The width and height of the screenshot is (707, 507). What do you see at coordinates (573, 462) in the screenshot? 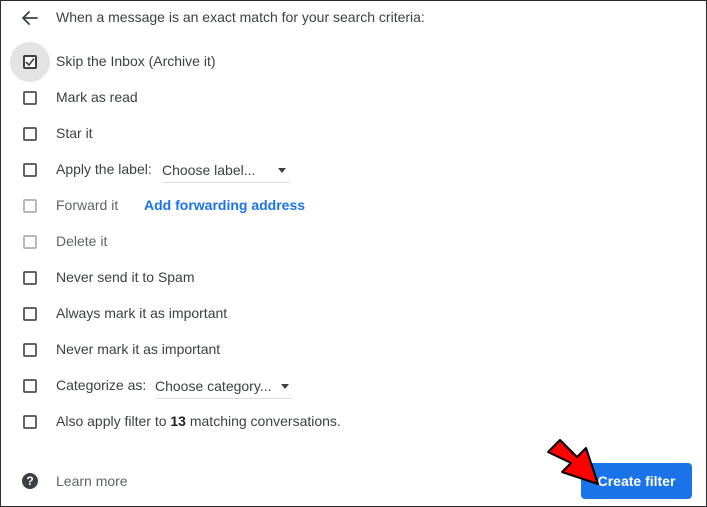
I see `red-pointer-arrow` at bounding box center [573, 462].